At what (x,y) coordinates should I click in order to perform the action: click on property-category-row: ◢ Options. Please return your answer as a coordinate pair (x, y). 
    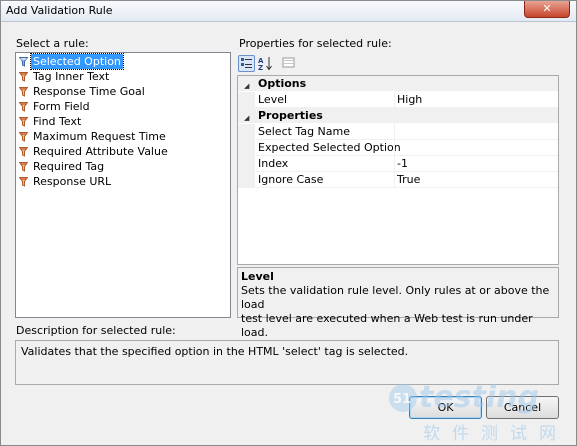
    Looking at the image, I should click on (398, 83).